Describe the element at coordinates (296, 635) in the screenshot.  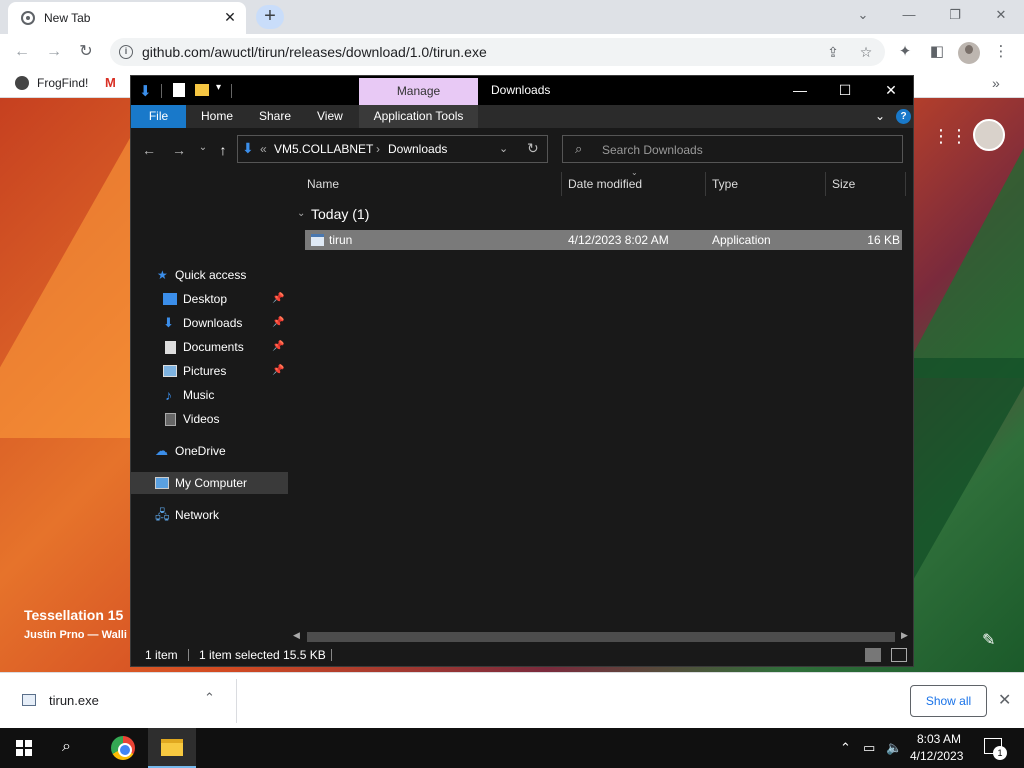
I see `scroll-left-icon: ◀` at that location.